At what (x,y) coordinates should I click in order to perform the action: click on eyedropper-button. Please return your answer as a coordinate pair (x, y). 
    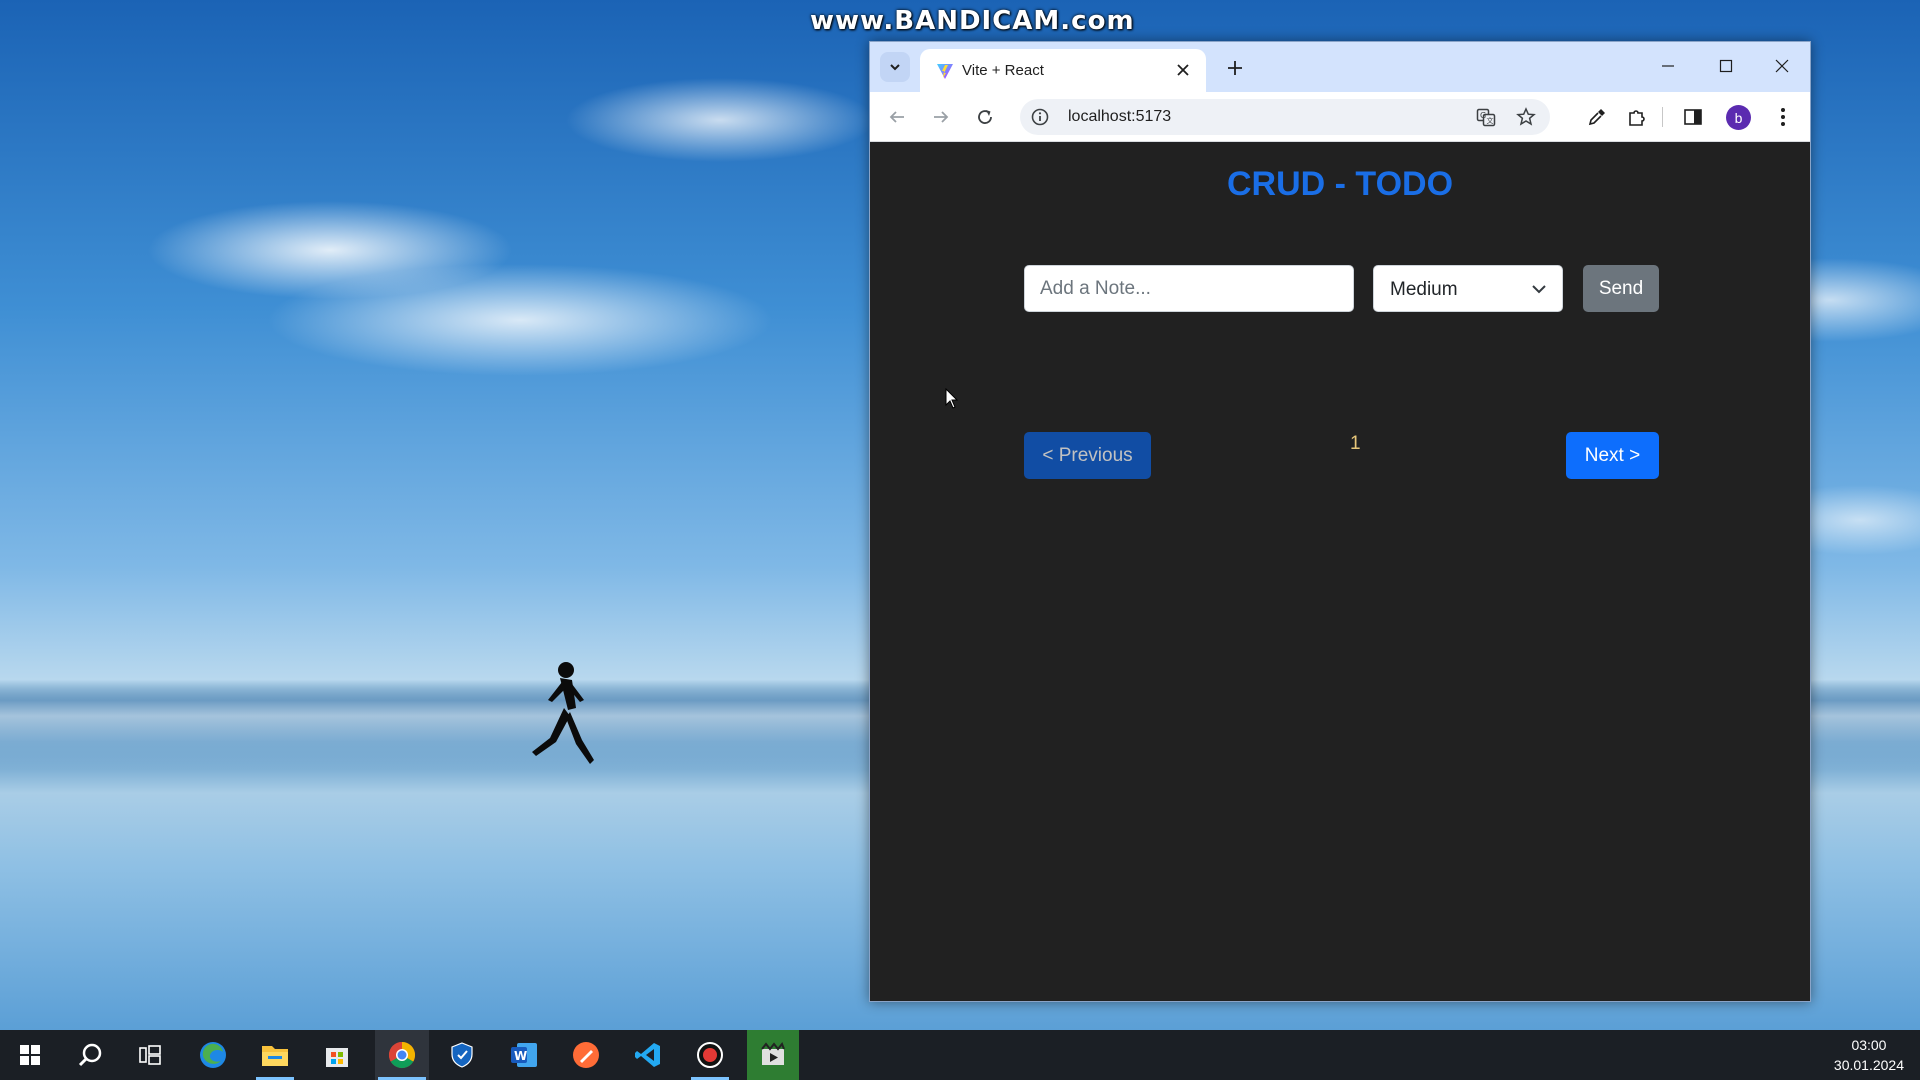
    Looking at the image, I should click on (1597, 117).